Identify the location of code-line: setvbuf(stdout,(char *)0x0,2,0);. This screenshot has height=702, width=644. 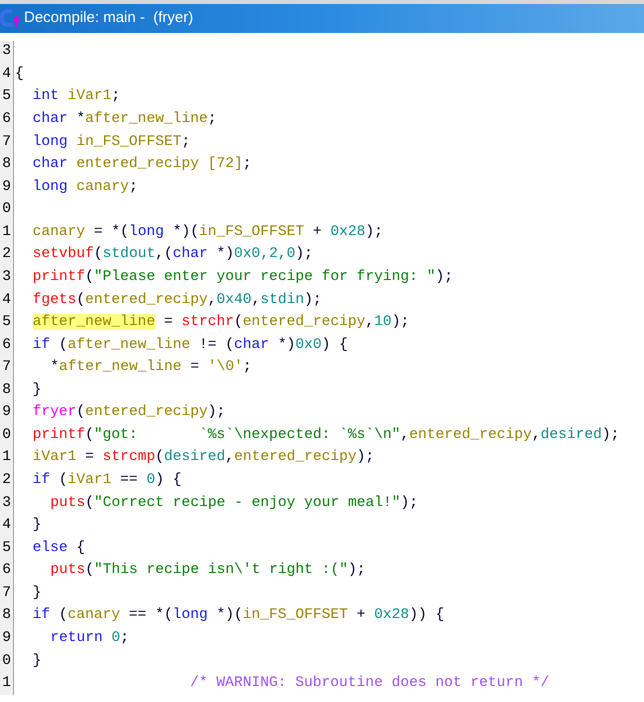
(172, 254).